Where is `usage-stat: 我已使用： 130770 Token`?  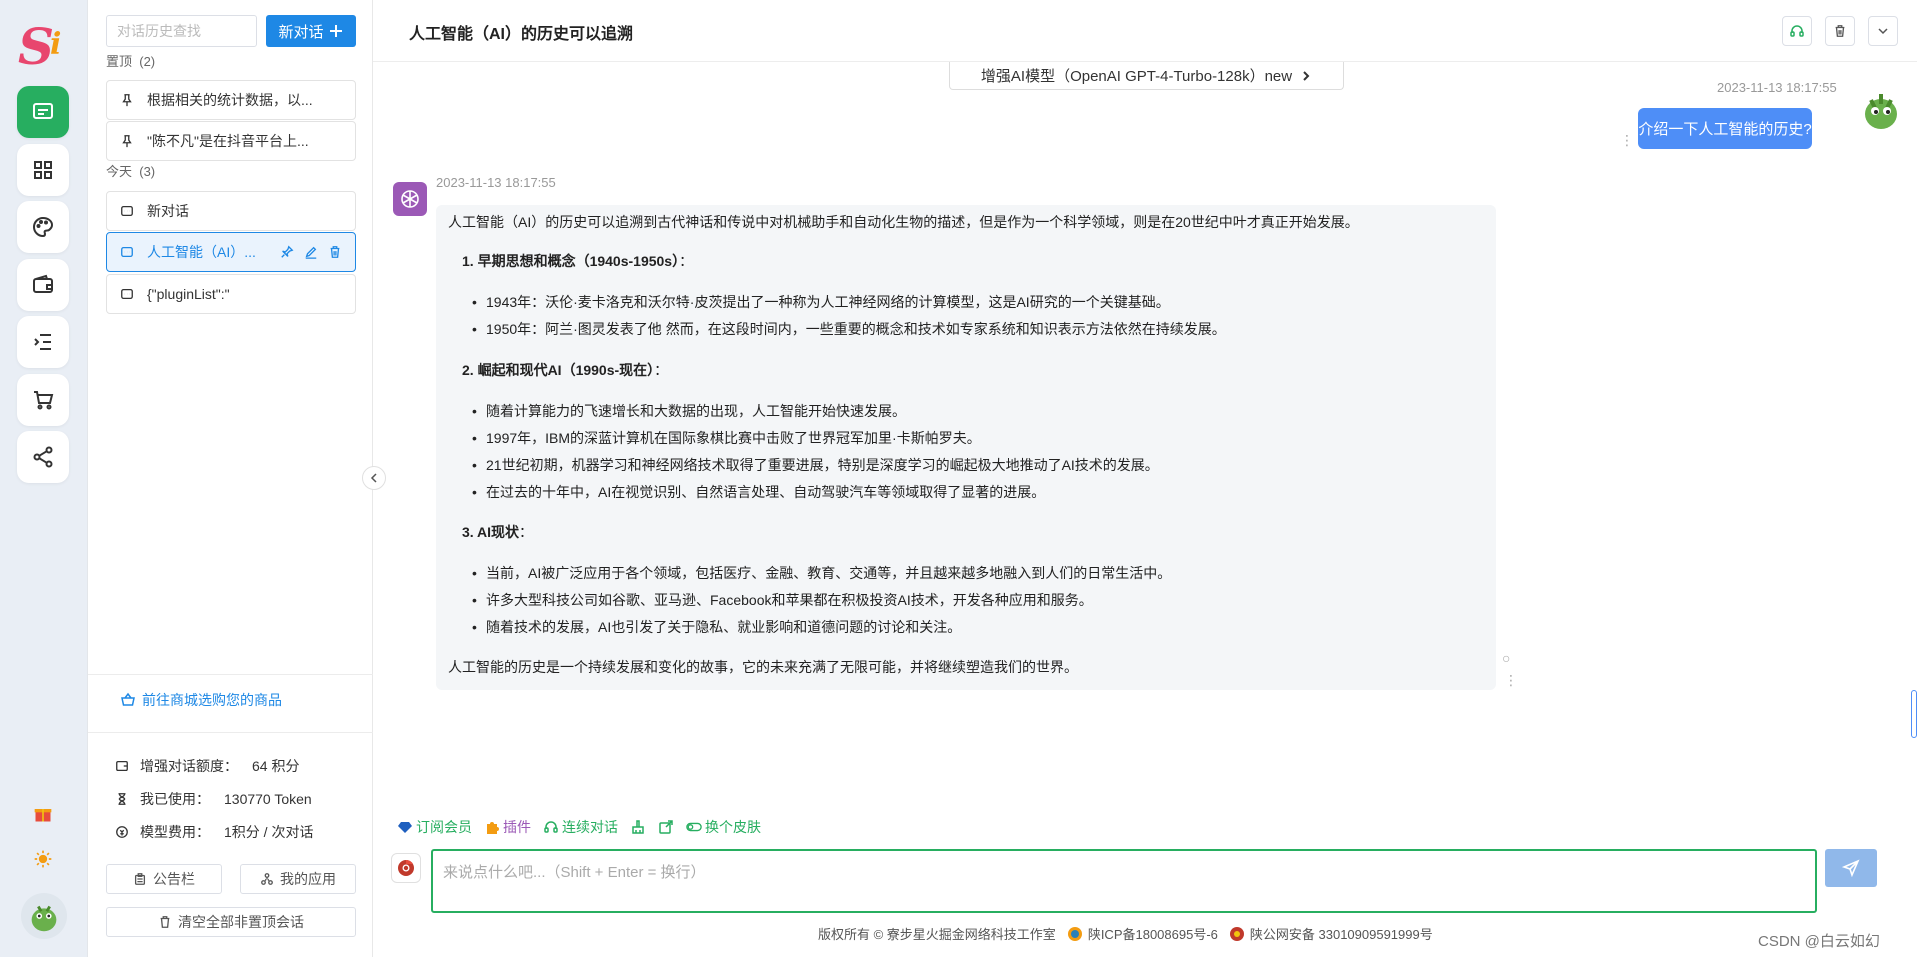
usage-stat: 我已使用： 130770 Token is located at coordinates (213, 799).